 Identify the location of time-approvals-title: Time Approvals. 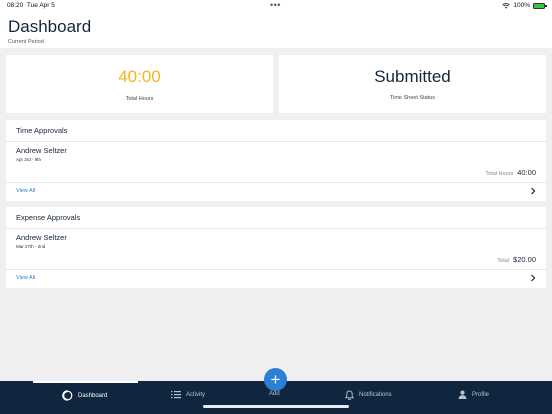
(42, 130).